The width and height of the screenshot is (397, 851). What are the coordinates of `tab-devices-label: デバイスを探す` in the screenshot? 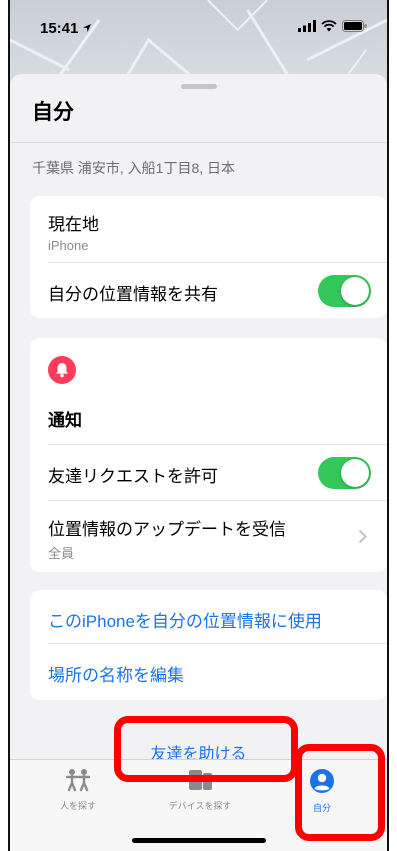 It's located at (200, 806).